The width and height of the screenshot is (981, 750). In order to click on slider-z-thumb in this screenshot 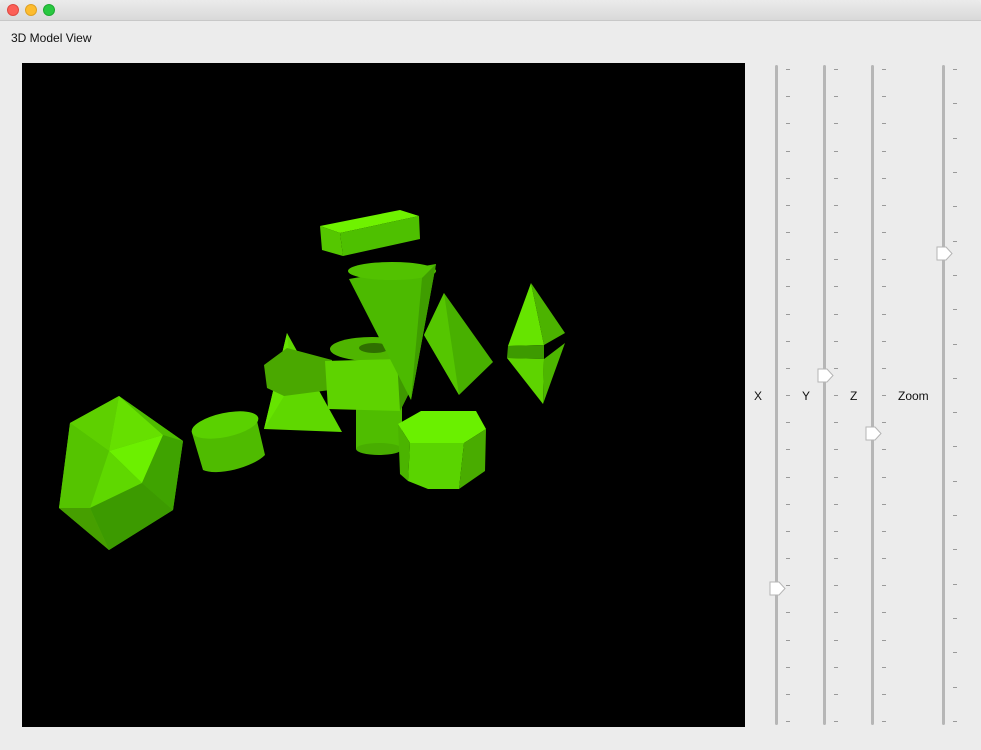, I will do `click(873, 433)`.